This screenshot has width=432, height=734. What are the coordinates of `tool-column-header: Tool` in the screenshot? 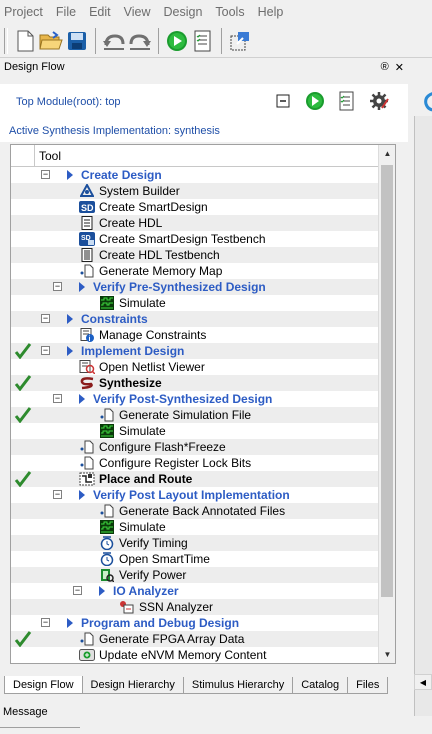 It's located at (48, 156).